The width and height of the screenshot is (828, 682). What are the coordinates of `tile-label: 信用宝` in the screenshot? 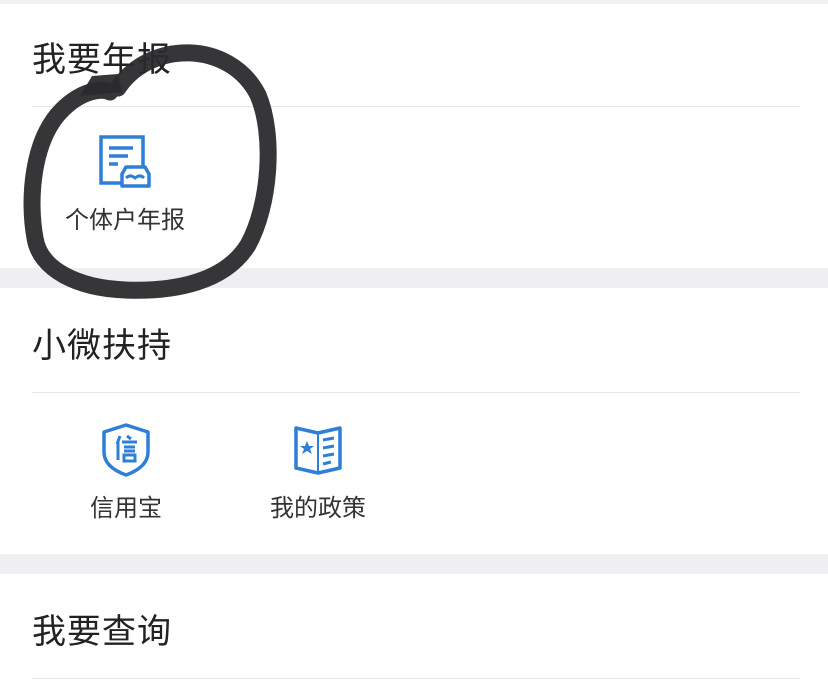 It's located at (126, 508).